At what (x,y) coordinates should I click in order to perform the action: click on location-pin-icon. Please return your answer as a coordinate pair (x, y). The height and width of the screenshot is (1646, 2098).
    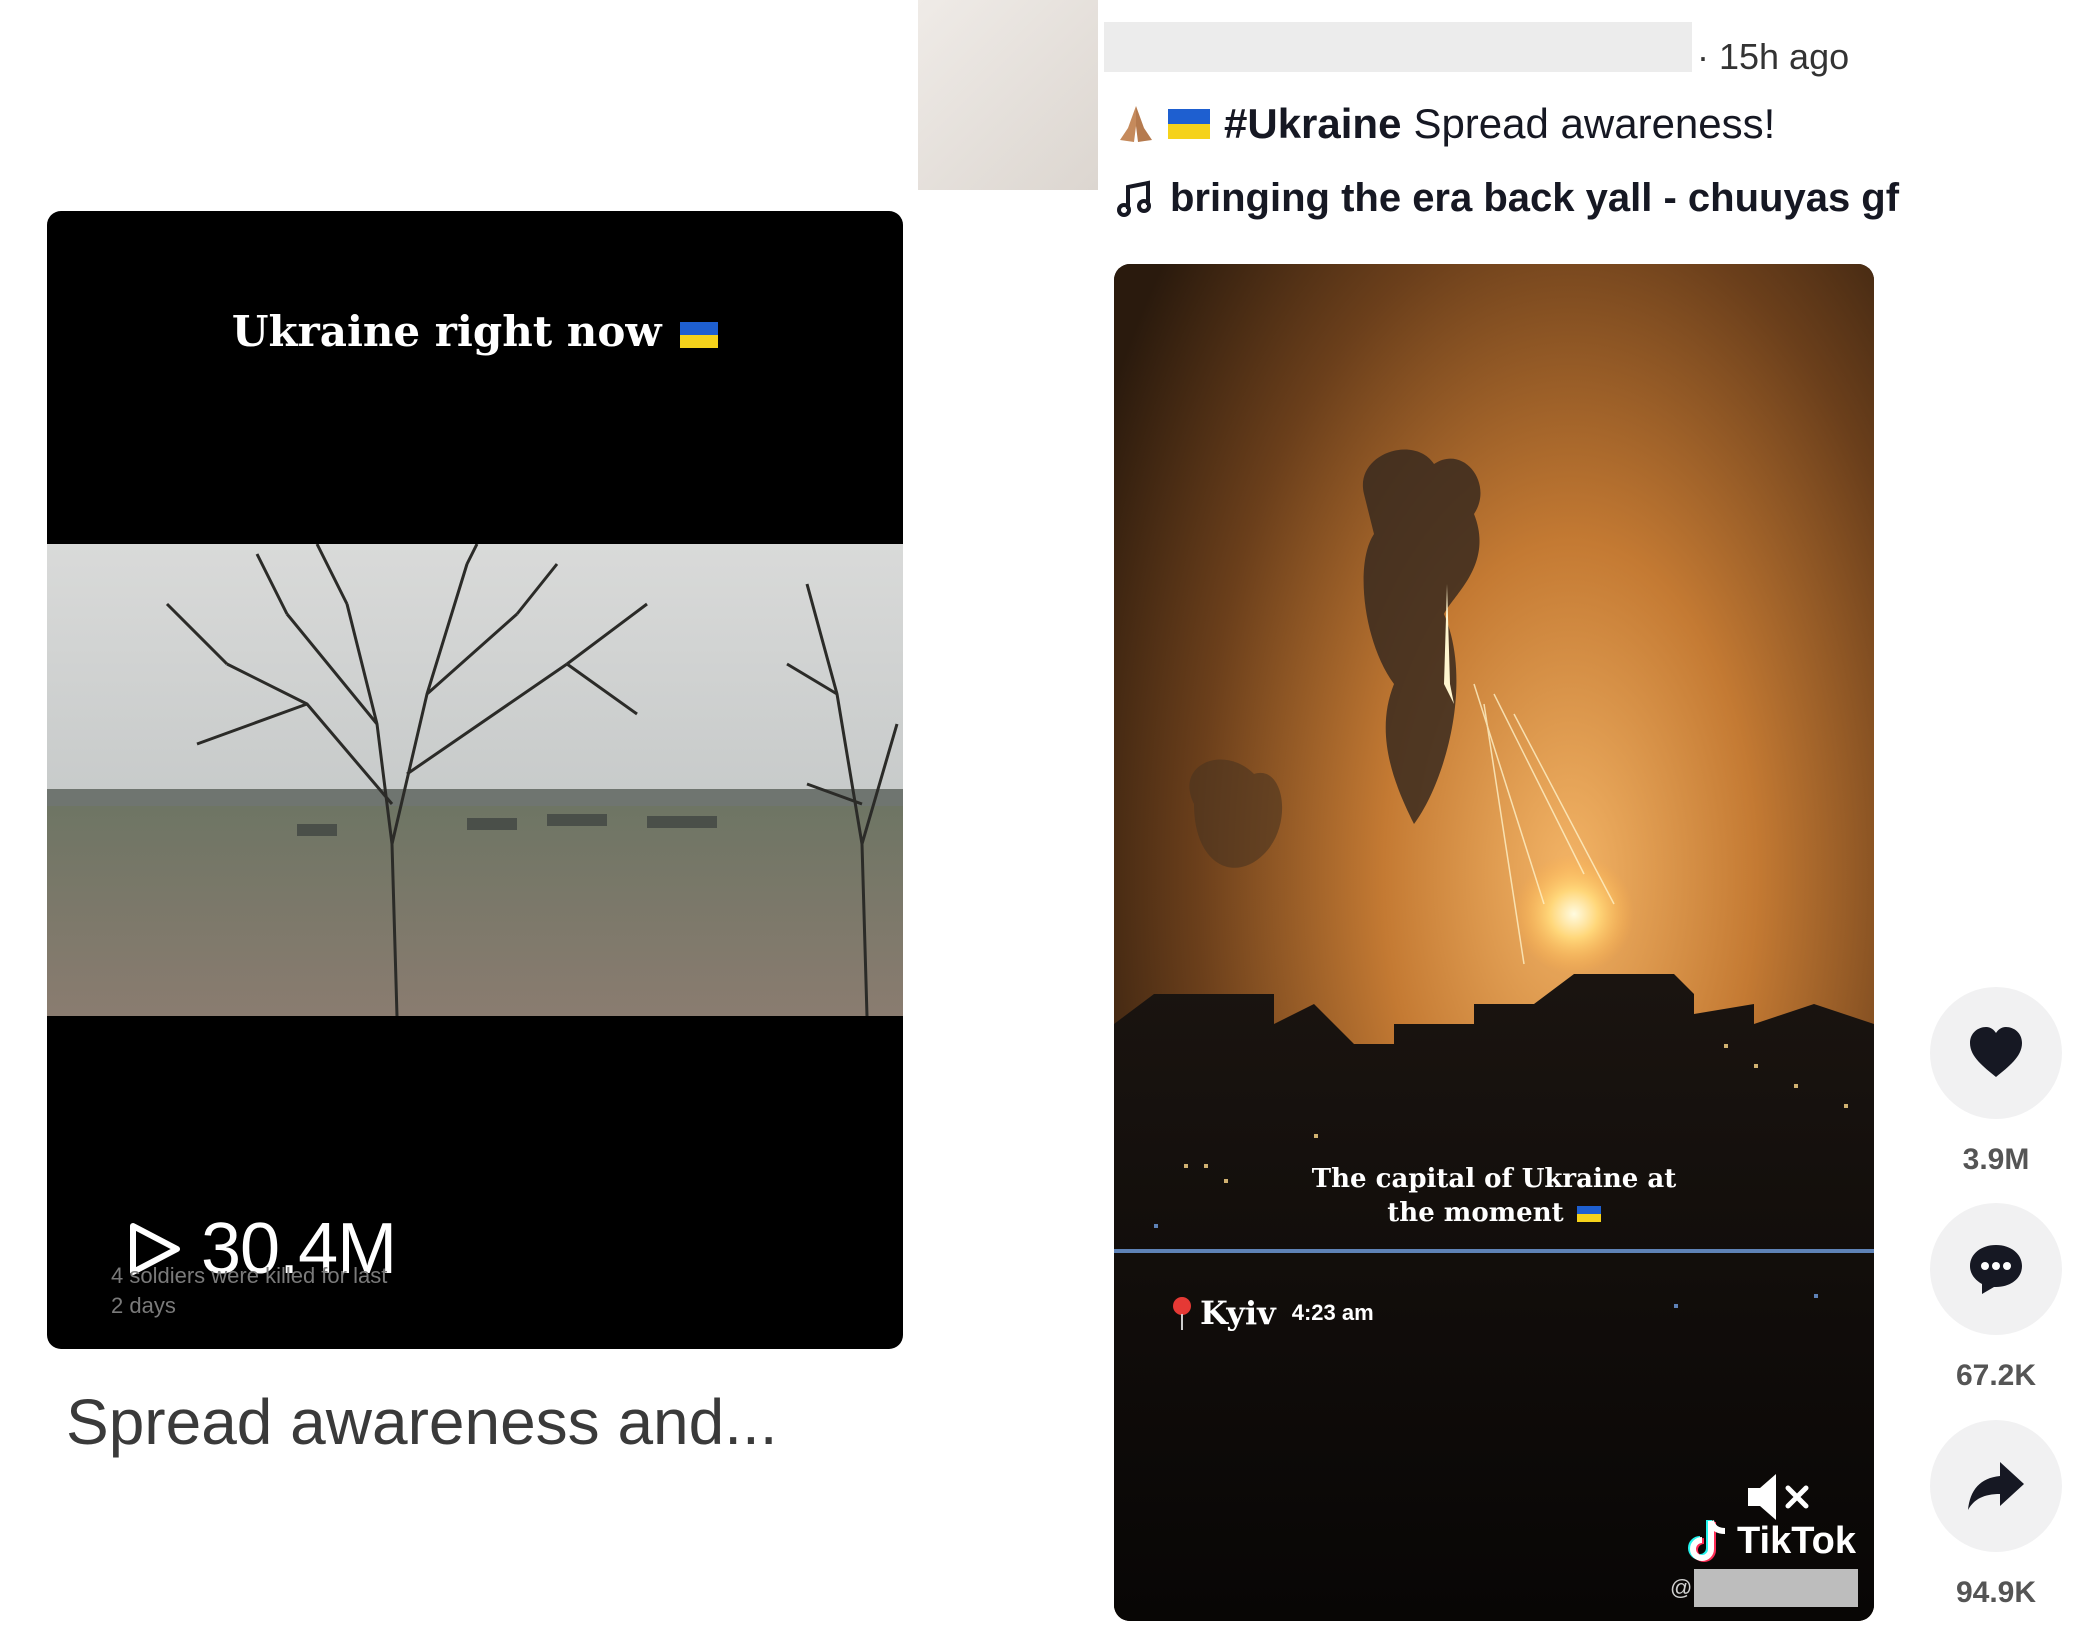
    Looking at the image, I should click on (1182, 1313).